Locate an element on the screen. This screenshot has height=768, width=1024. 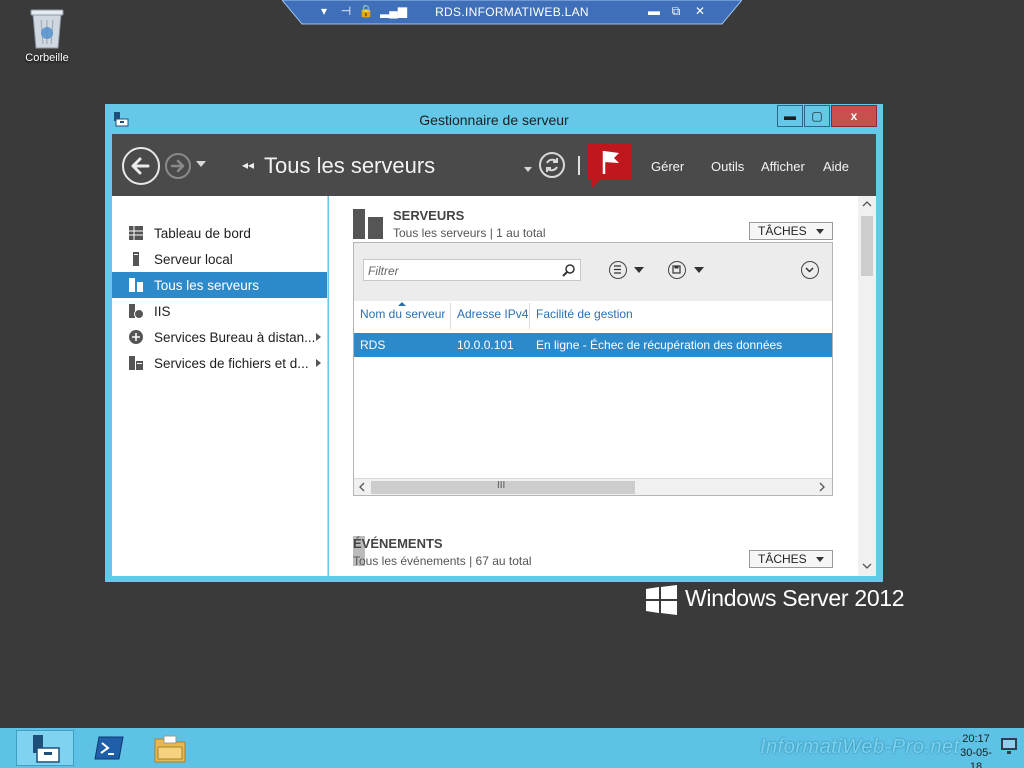
scroll-right-icon is located at coordinates (822, 487).